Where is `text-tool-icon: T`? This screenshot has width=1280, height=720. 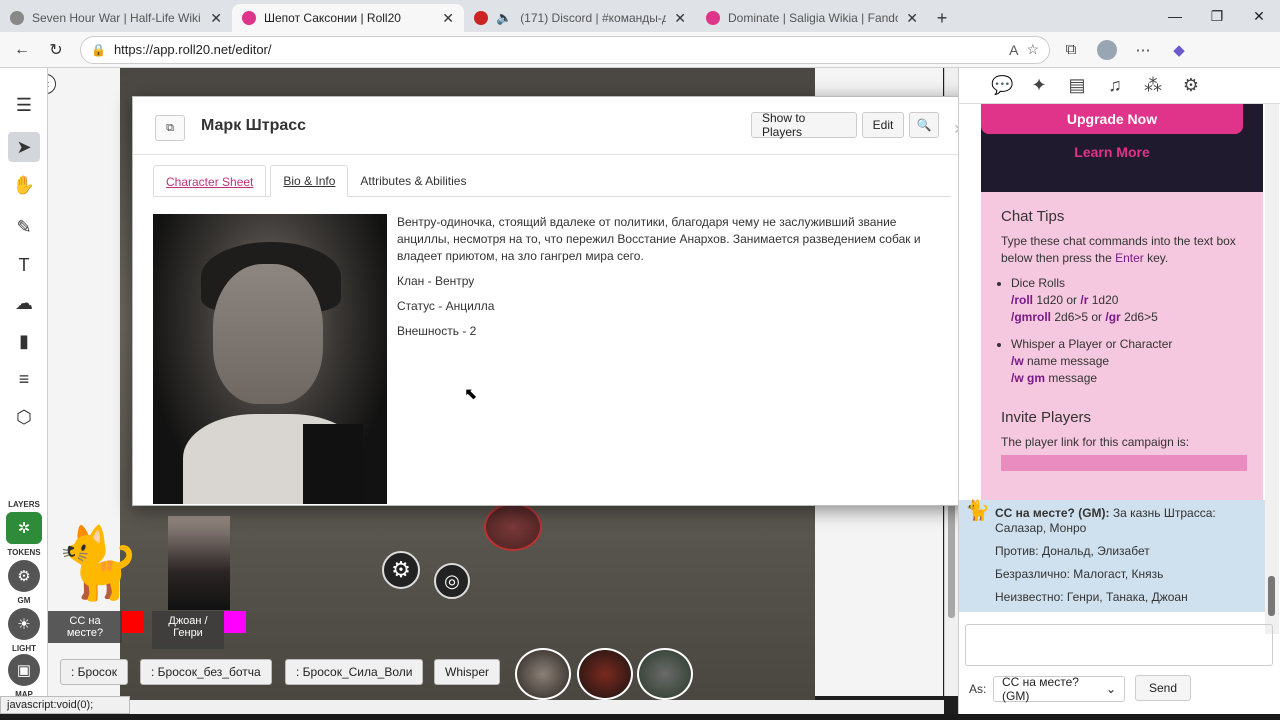 text-tool-icon: T is located at coordinates (24, 265).